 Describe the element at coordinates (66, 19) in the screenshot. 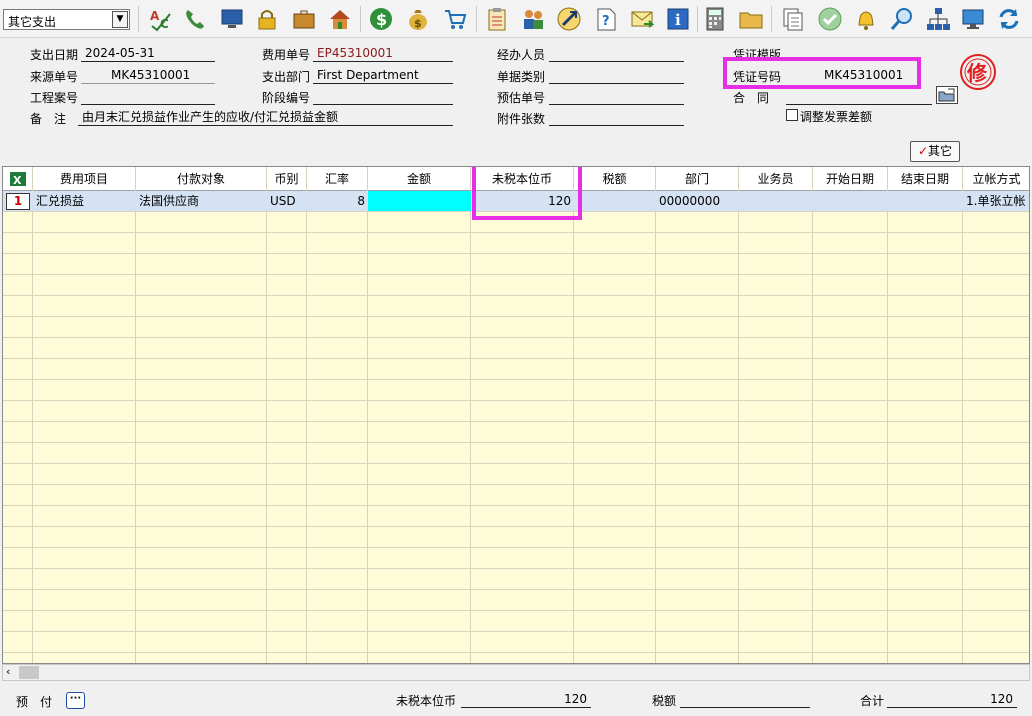

I see `module-select: 其它支出 ▼` at that location.